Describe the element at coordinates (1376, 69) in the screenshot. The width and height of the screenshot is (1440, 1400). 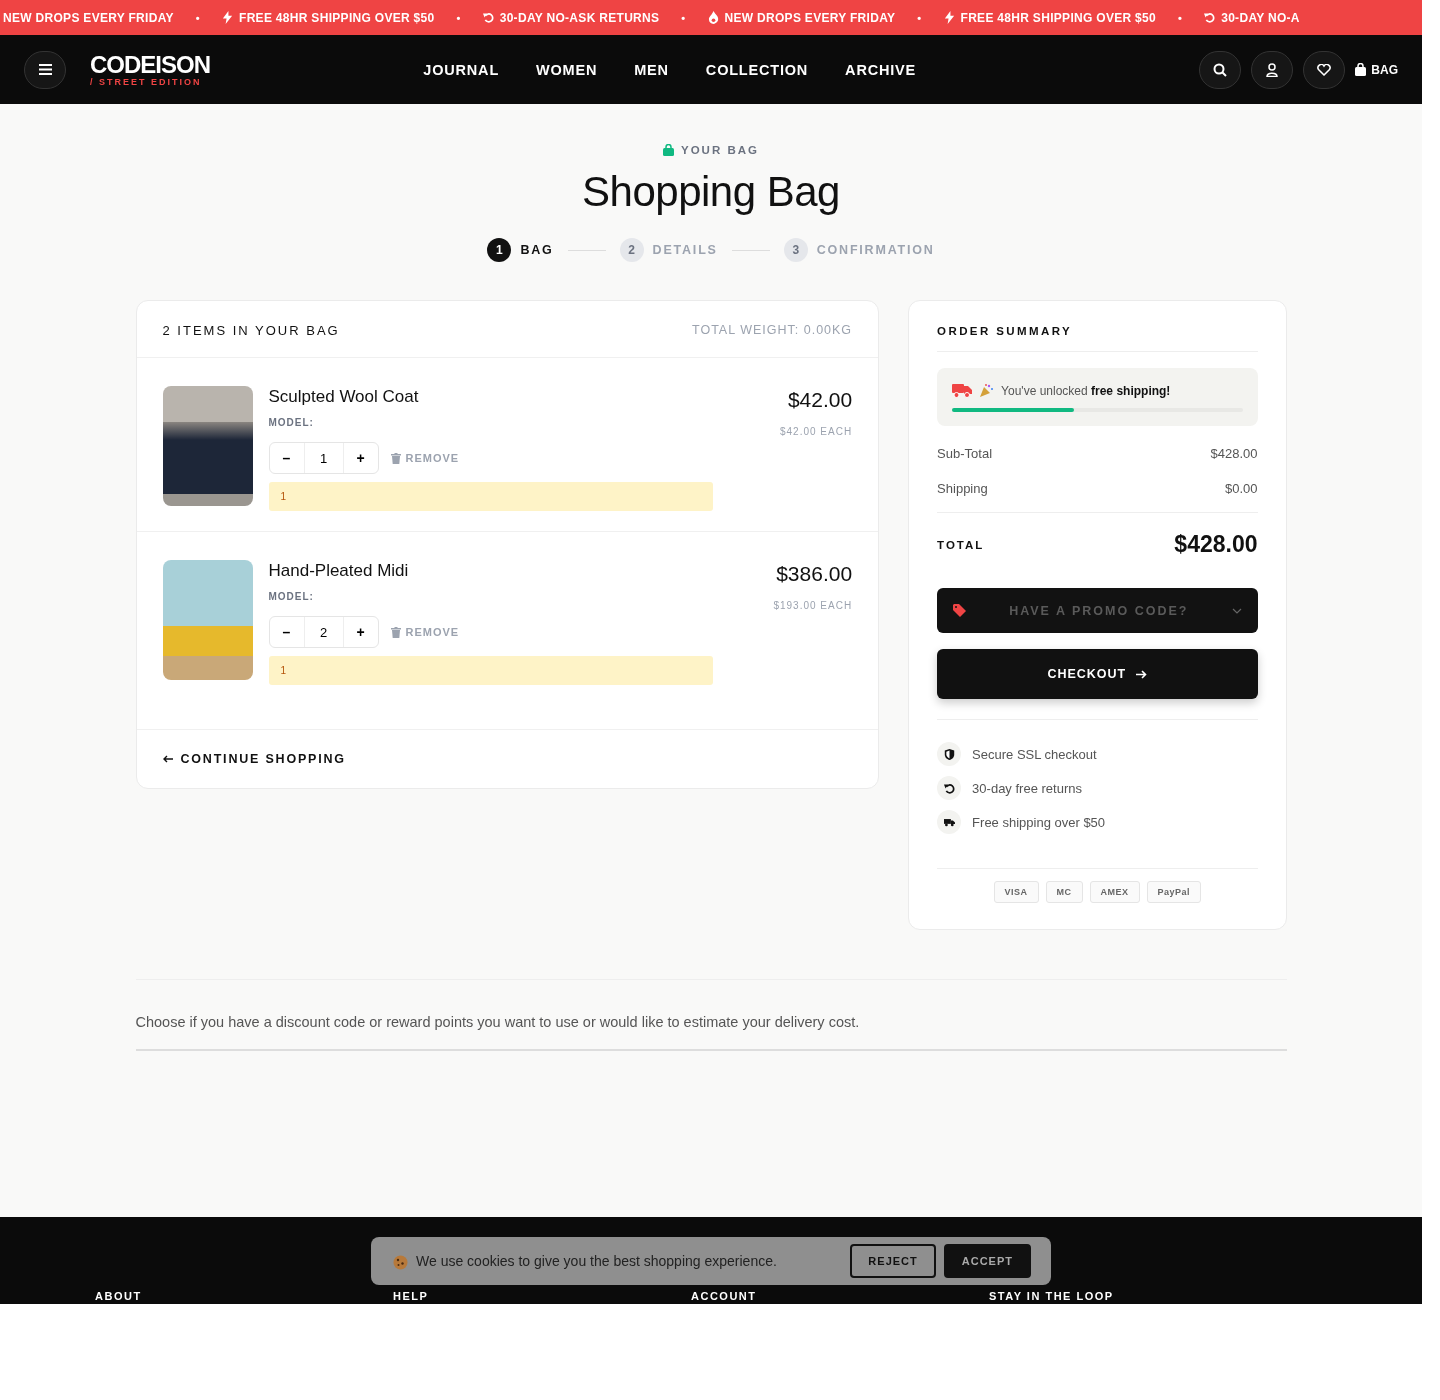
I see `bag-button: BAG` at that location.